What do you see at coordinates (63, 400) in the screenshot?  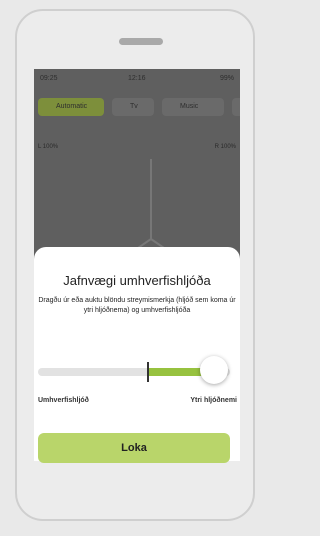 I see `ambient-label: Umhverfishljóð` at bounding box center [63, 400].